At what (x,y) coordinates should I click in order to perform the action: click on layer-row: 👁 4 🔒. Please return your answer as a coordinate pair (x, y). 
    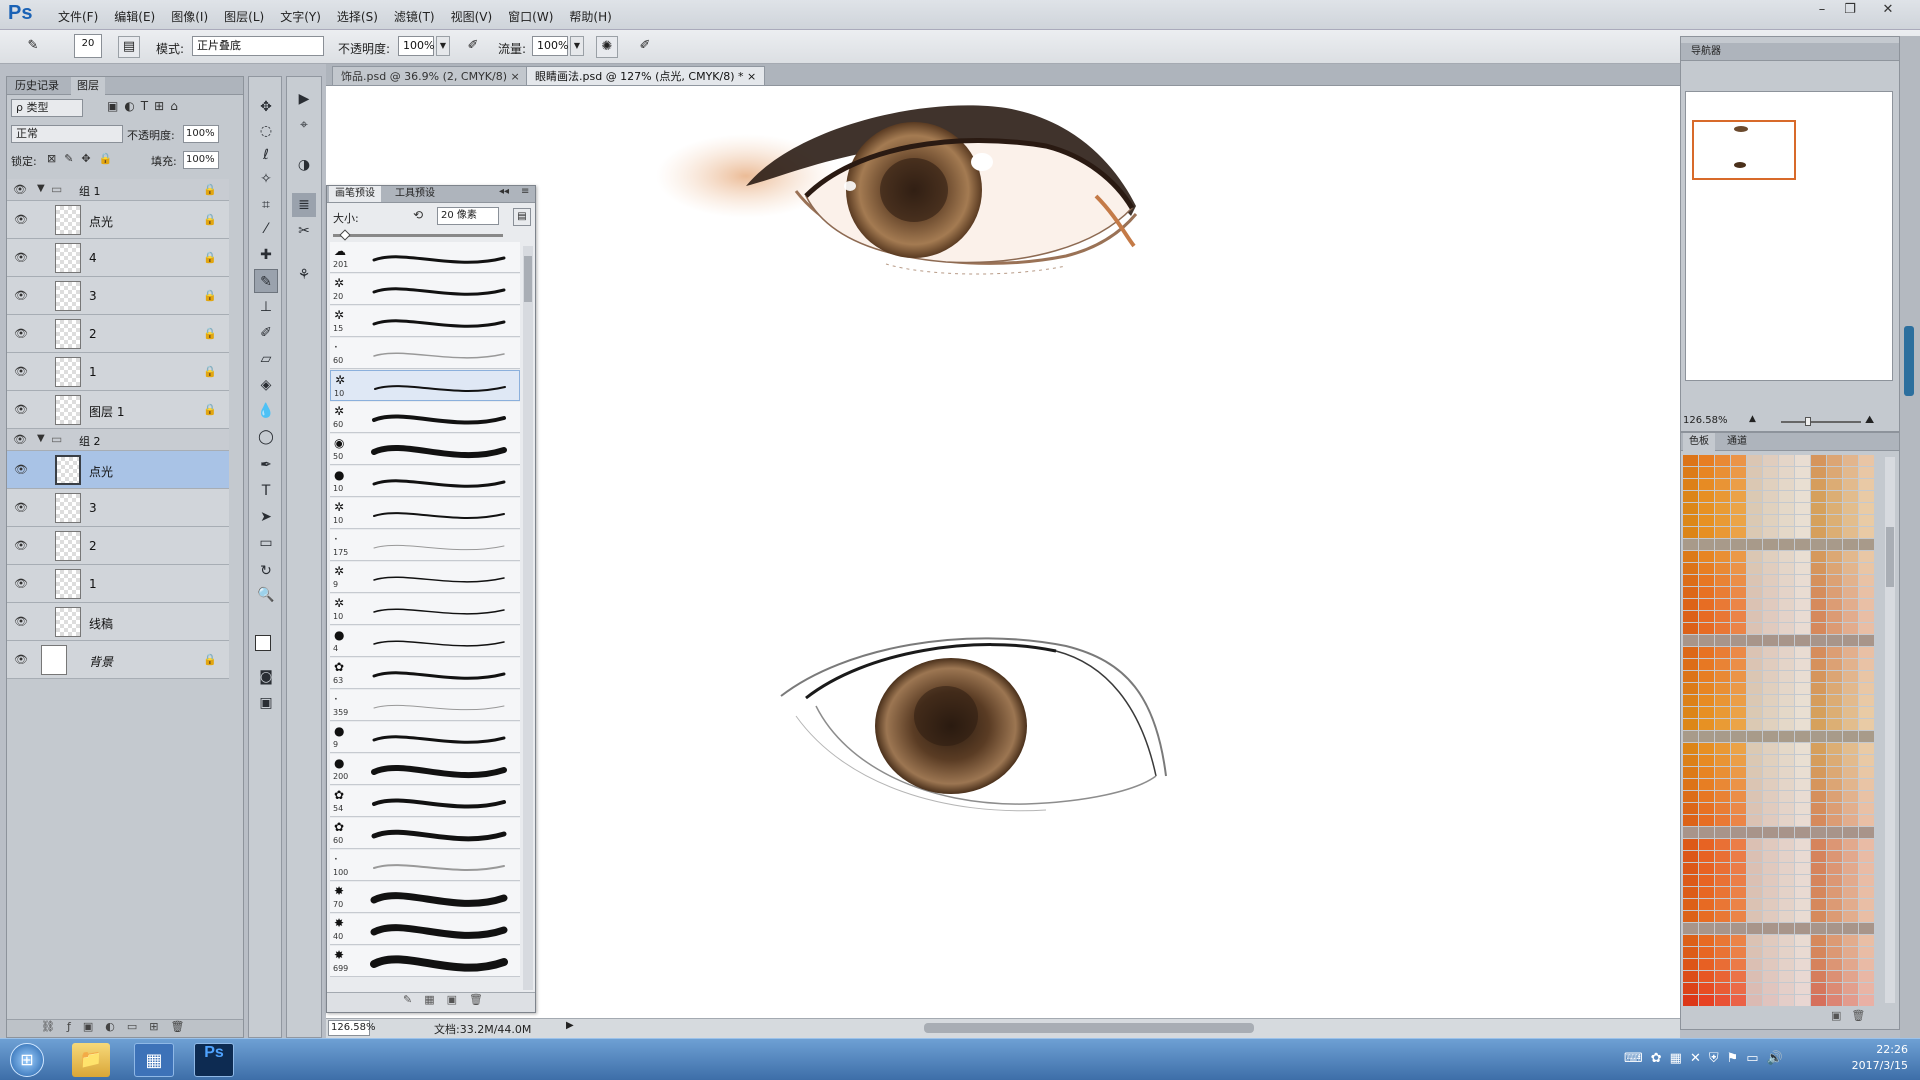
    Looking at the image, I should click on (118, 258).